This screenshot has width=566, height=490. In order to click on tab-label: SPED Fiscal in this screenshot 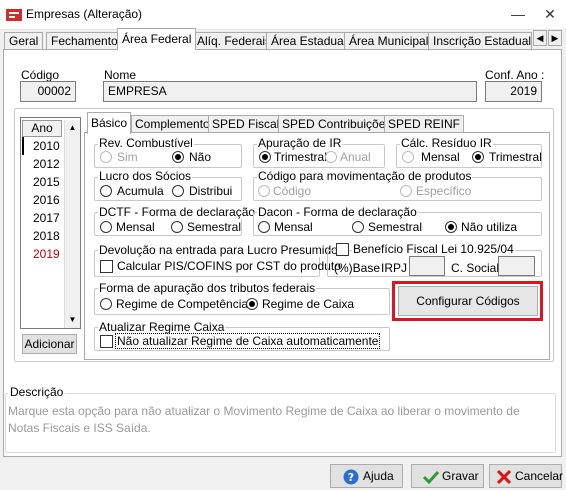, I will do `click(246, 124)`.